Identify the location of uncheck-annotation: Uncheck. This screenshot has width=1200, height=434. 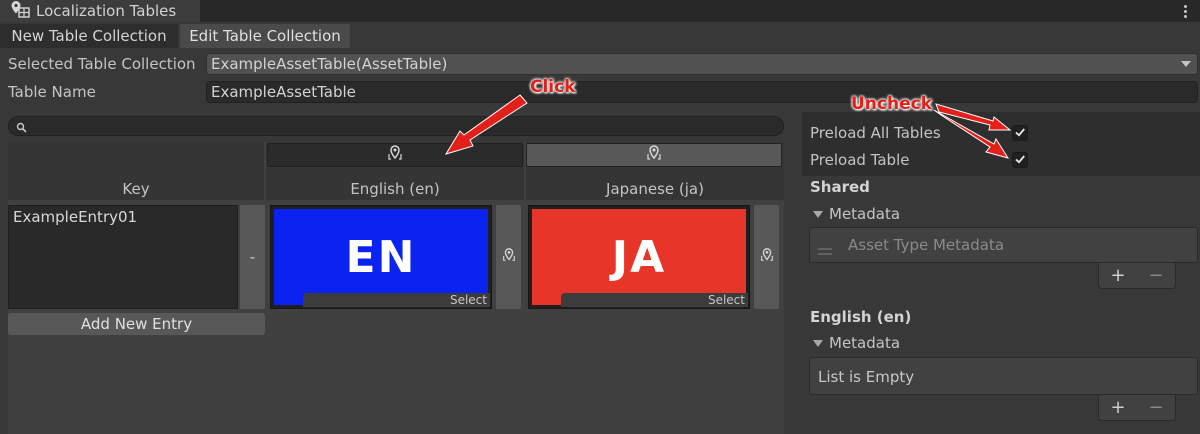
(891, 104).